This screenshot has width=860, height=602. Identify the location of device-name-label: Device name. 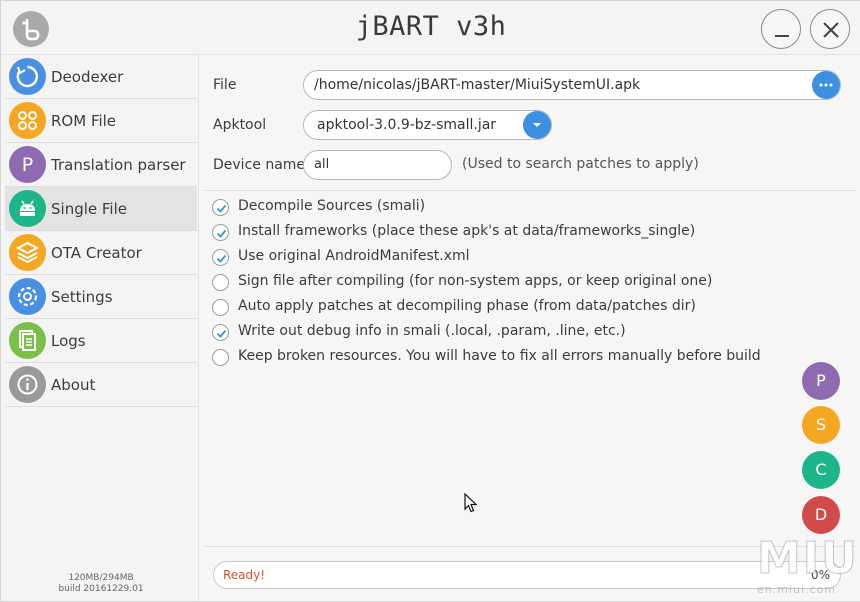
(259, 165).